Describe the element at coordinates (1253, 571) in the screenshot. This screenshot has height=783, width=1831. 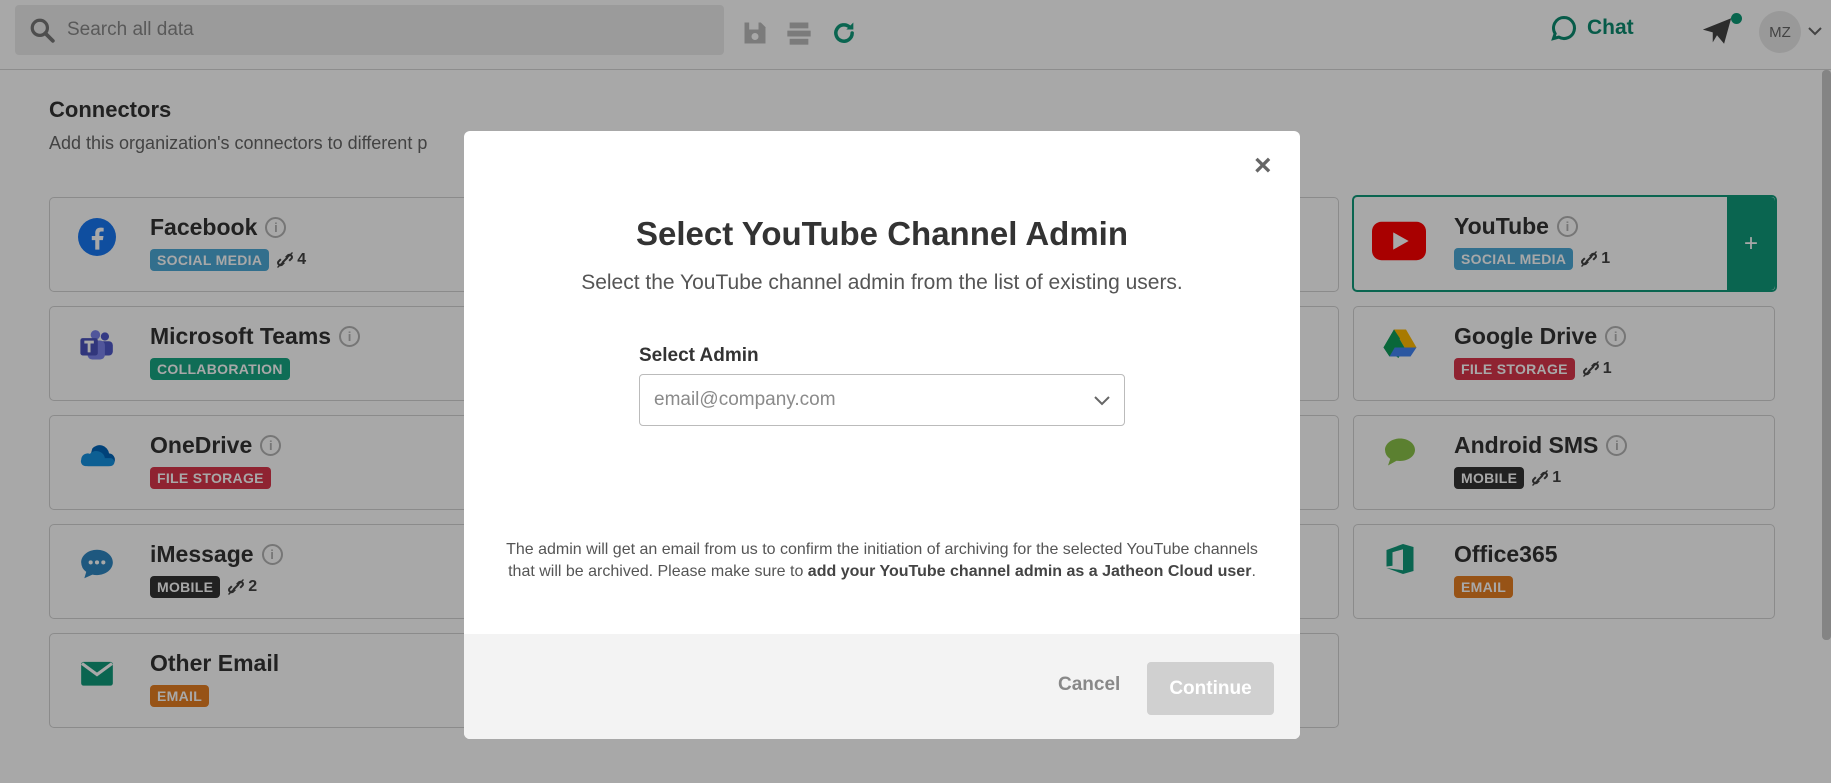
I see `note-end: .` at that location.